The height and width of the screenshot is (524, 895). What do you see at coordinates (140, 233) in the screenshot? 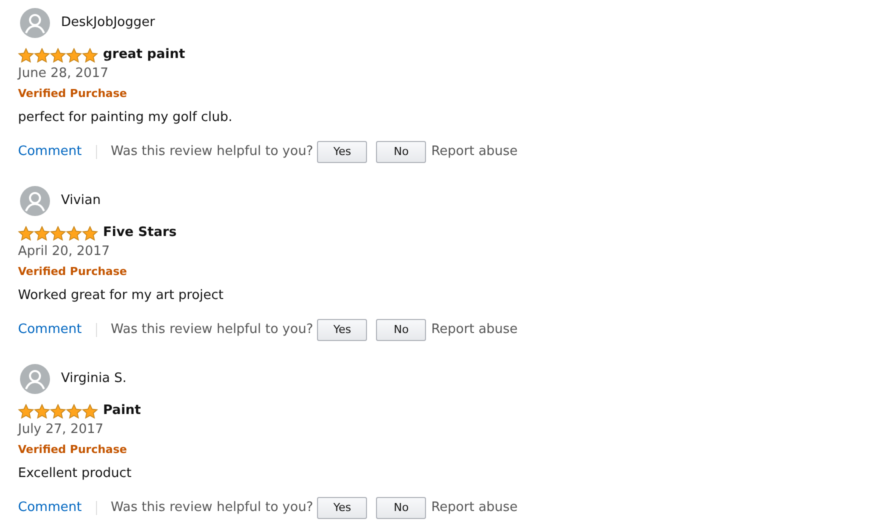
I see `review-title: Five Stars` at bounding box center [140, 233].